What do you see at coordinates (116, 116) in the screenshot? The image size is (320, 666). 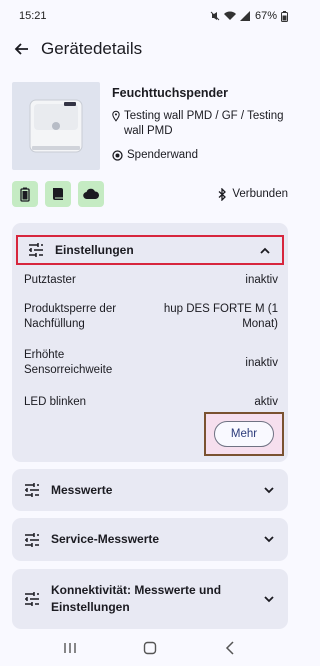 I see `location-pin-icon` at bounding box center [116, 116].